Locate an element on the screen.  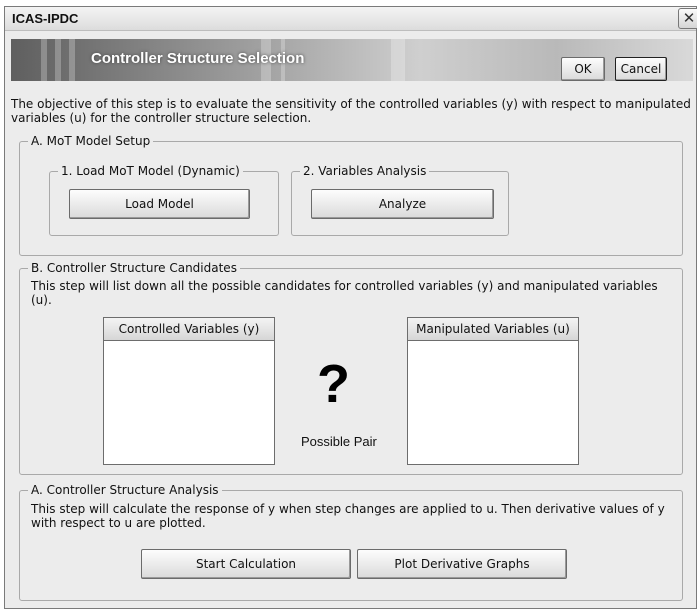
ok-button: OK is located at coordinates (583, 69).